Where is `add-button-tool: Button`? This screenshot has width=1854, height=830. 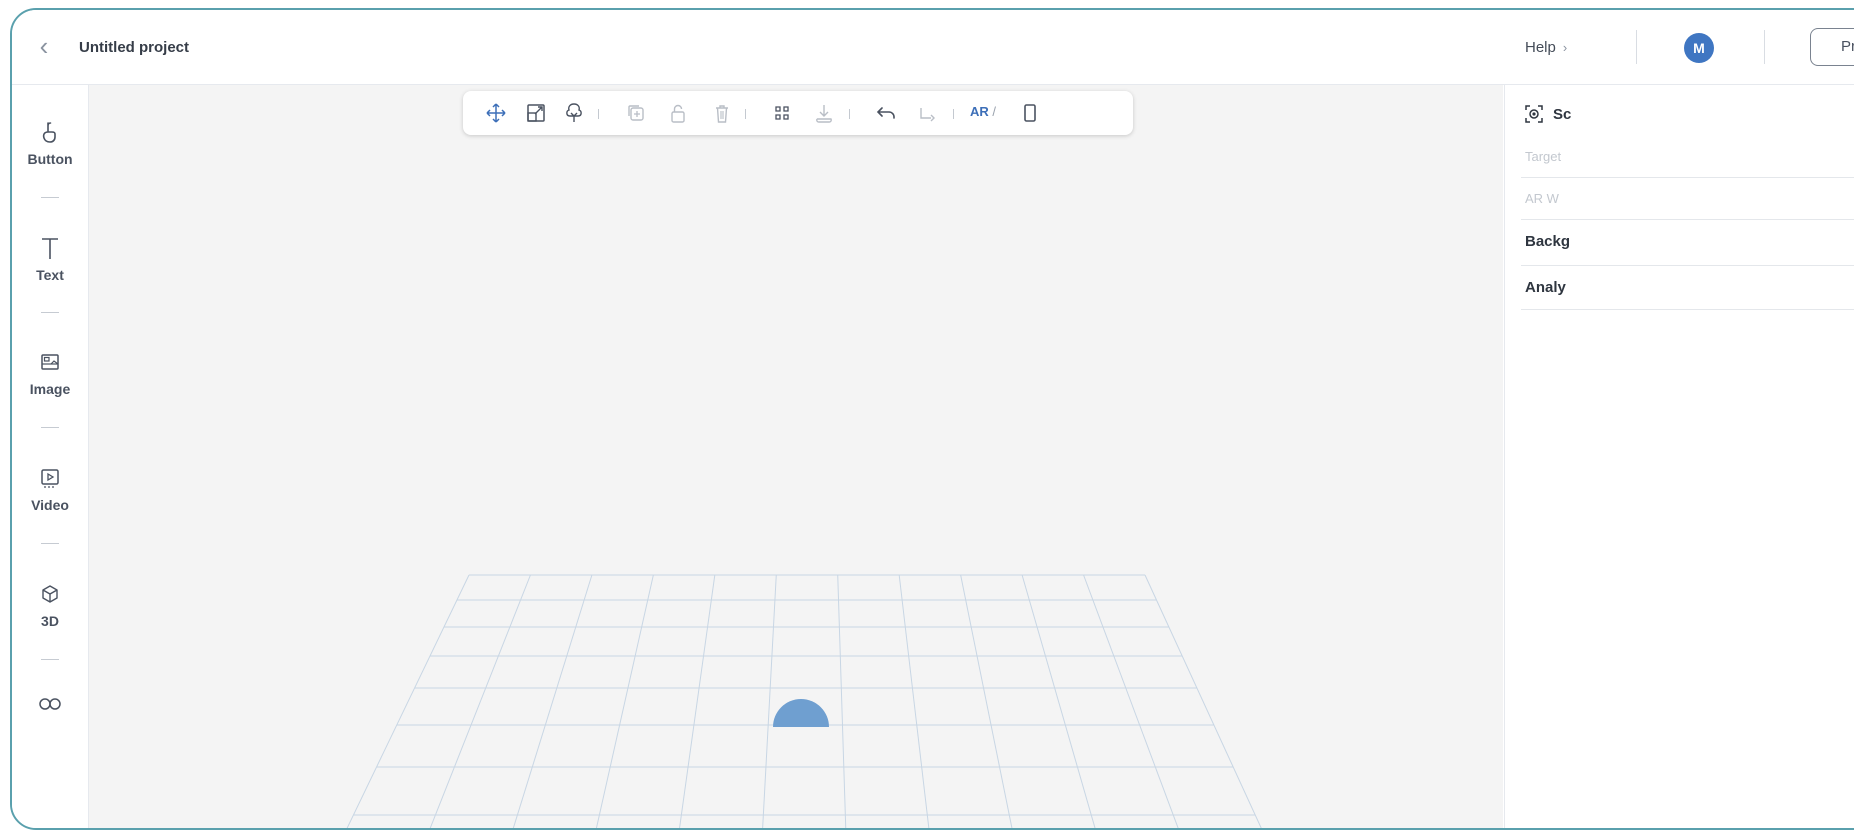
add-button-tool: Button is located at coordinates (50, 141).